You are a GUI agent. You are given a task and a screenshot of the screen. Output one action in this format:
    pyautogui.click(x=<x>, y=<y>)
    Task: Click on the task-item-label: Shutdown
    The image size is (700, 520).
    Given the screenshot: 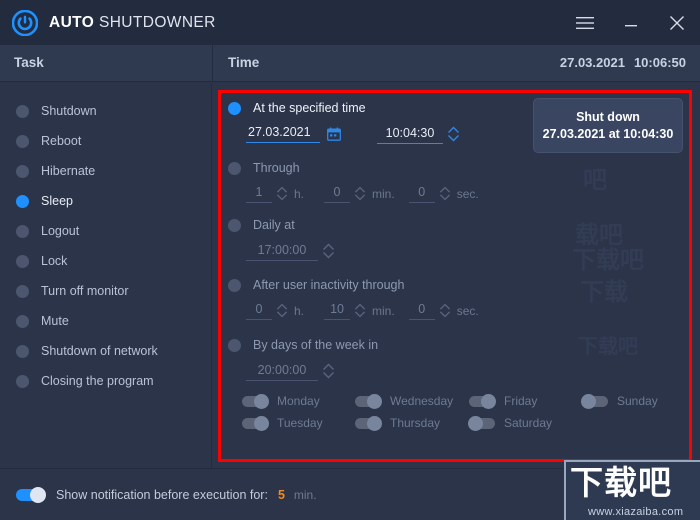 What is the action you would take?
    pyautogui.click(x=69, y=111)
    